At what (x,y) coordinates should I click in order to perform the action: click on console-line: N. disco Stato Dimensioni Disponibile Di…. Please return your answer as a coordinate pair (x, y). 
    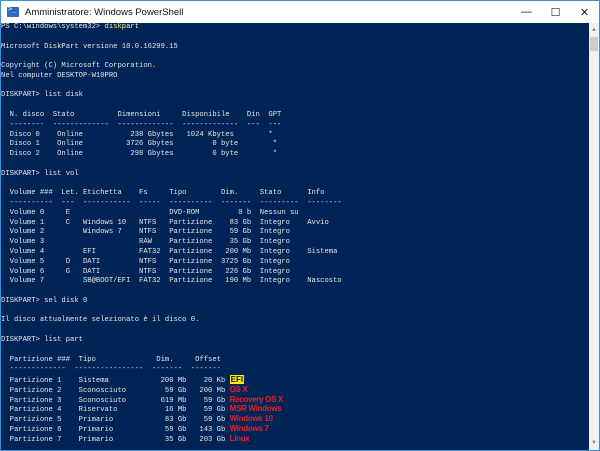
    Looking at the image, I should click on (295, 116).